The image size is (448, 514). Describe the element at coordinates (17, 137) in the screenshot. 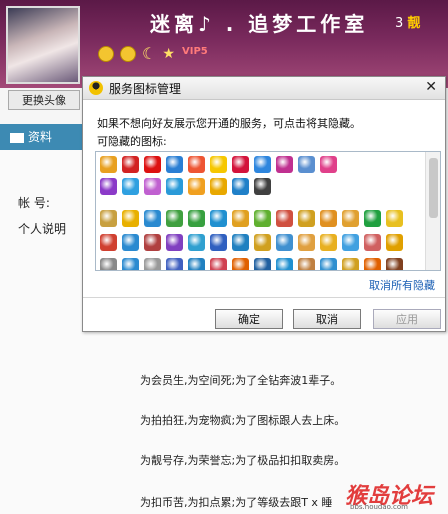

I see `id-card-icon` at that location.